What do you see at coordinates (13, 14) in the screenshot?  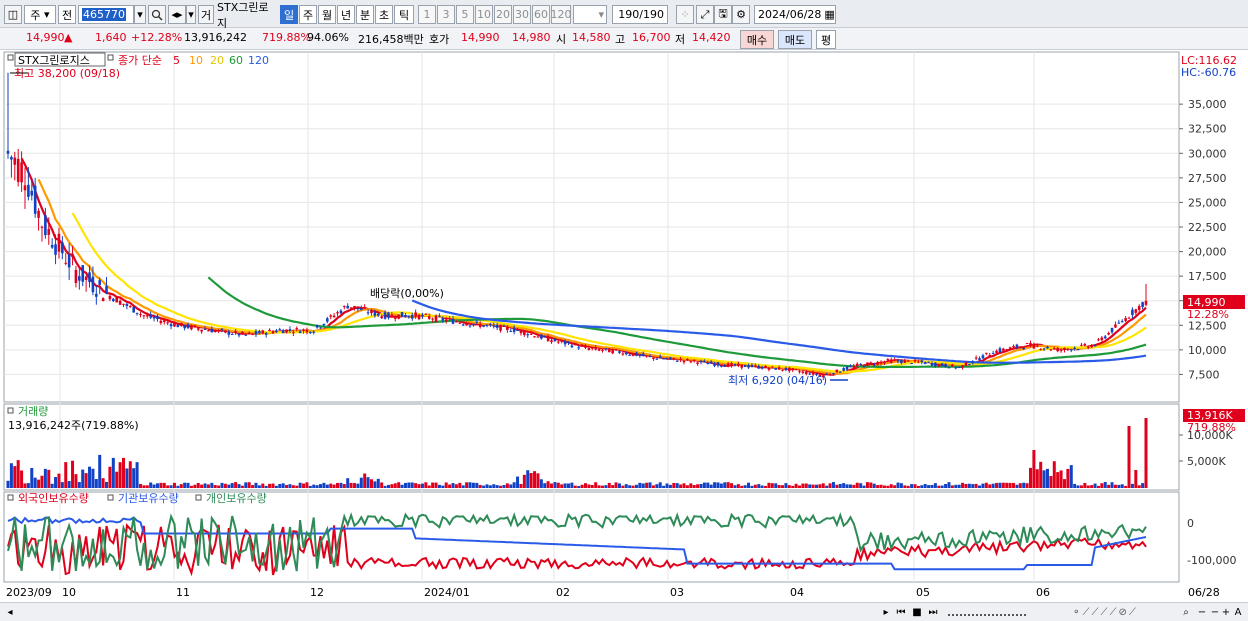 I see `chart-window-icon: ◫` at bounding box center [13, 14].